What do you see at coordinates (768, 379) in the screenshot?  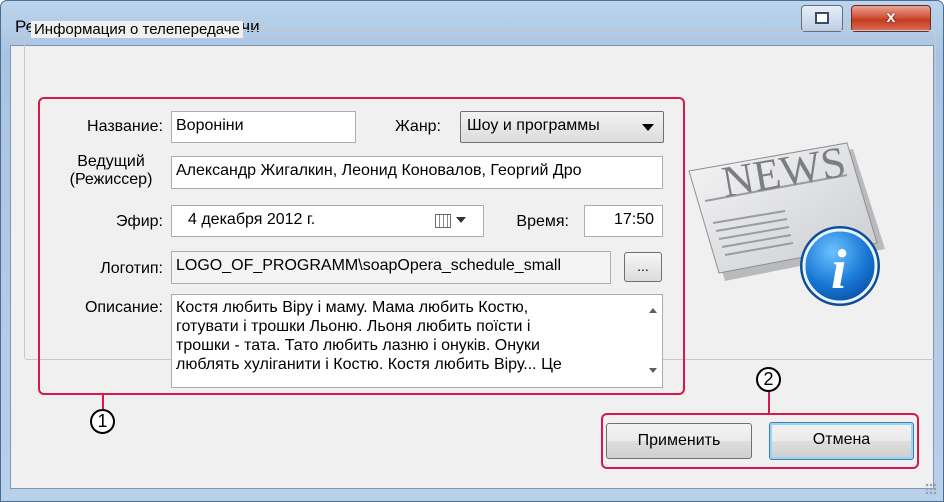 I see `annotation-marker-2: 2` at bounding box center [768, 379].